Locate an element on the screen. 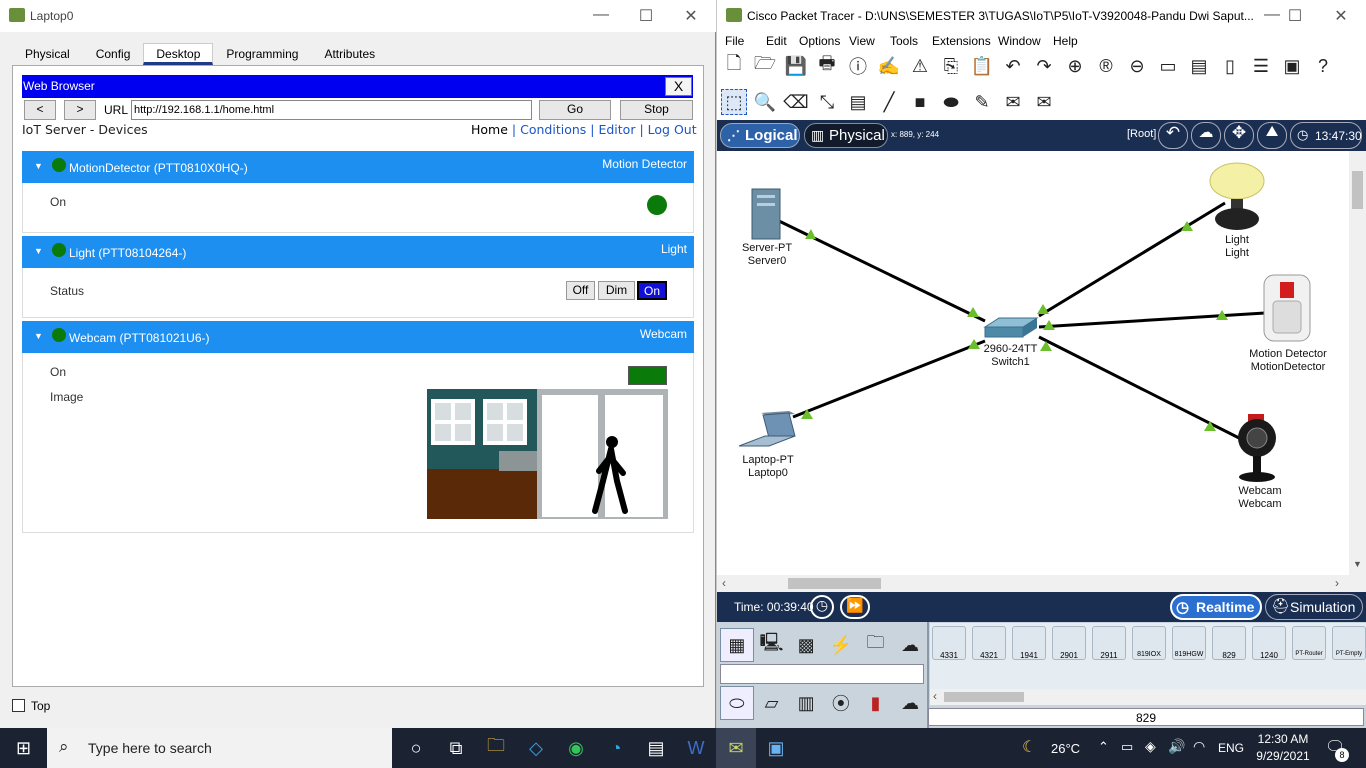 This screenshot has width=1366, height=768. logout-link: Log Out is located at coordinates (672, 129).